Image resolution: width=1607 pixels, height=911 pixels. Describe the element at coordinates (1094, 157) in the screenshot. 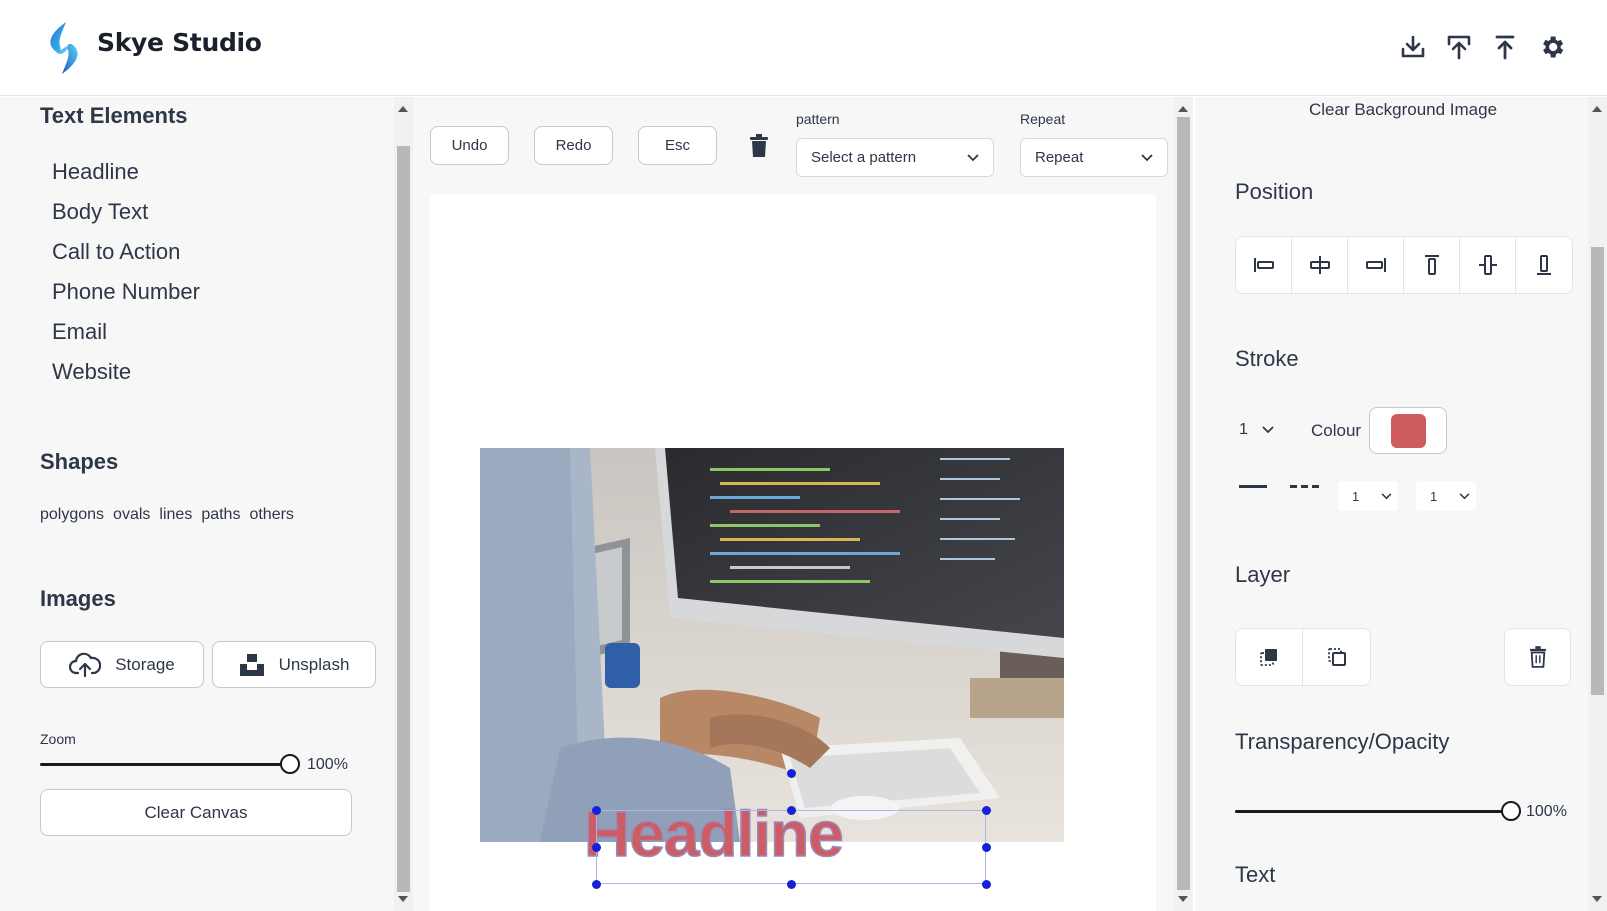

I see `repeat-select: Repeat` at that location.